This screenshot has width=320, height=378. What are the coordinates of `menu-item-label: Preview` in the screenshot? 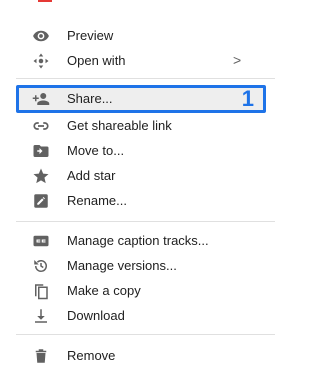 It's located at (90, 35).